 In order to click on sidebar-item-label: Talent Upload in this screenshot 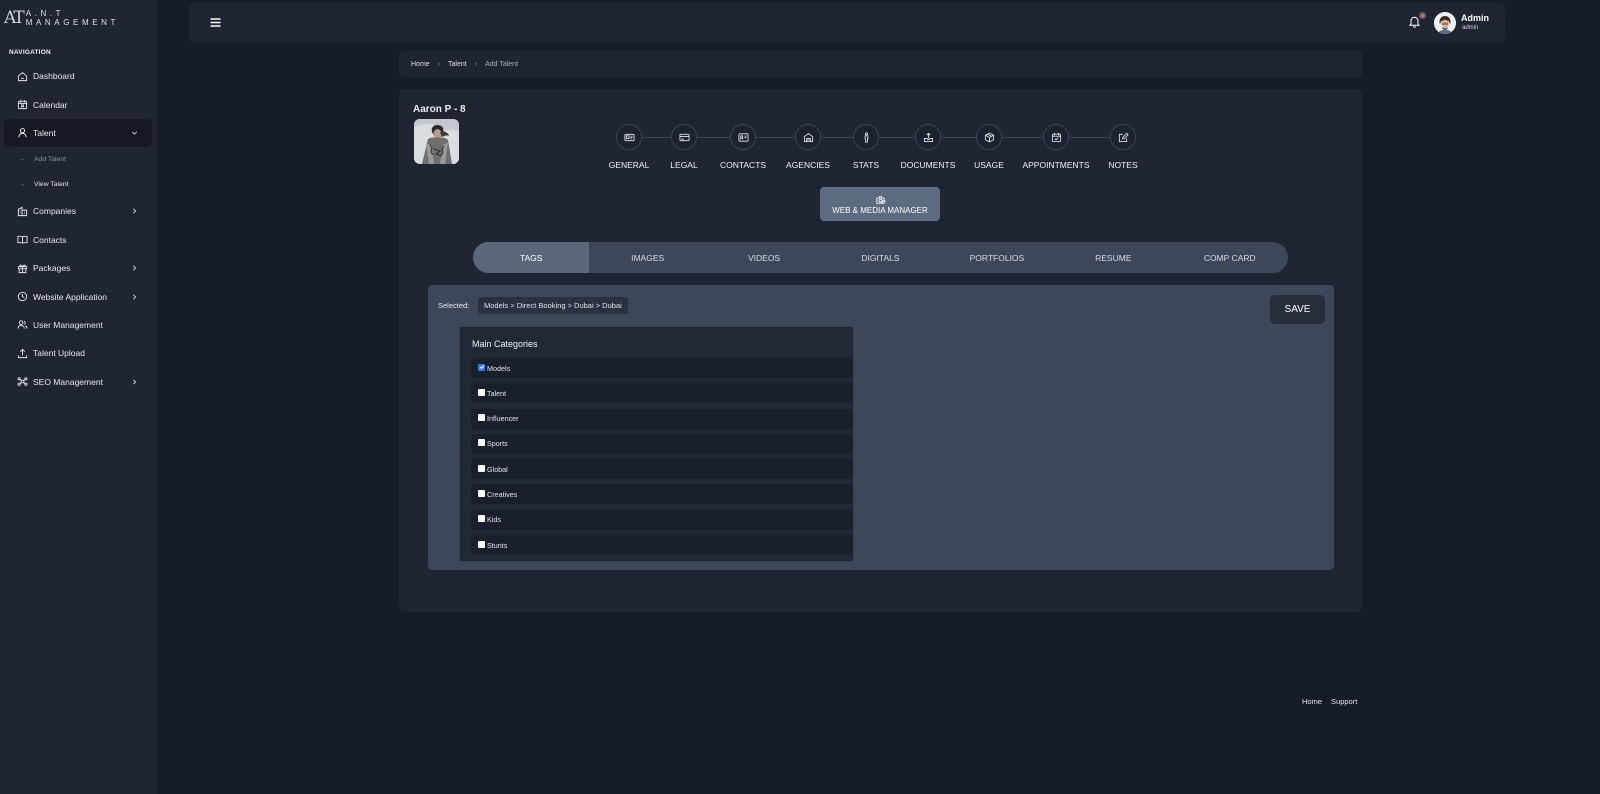, I will do `click(59, 353)`.